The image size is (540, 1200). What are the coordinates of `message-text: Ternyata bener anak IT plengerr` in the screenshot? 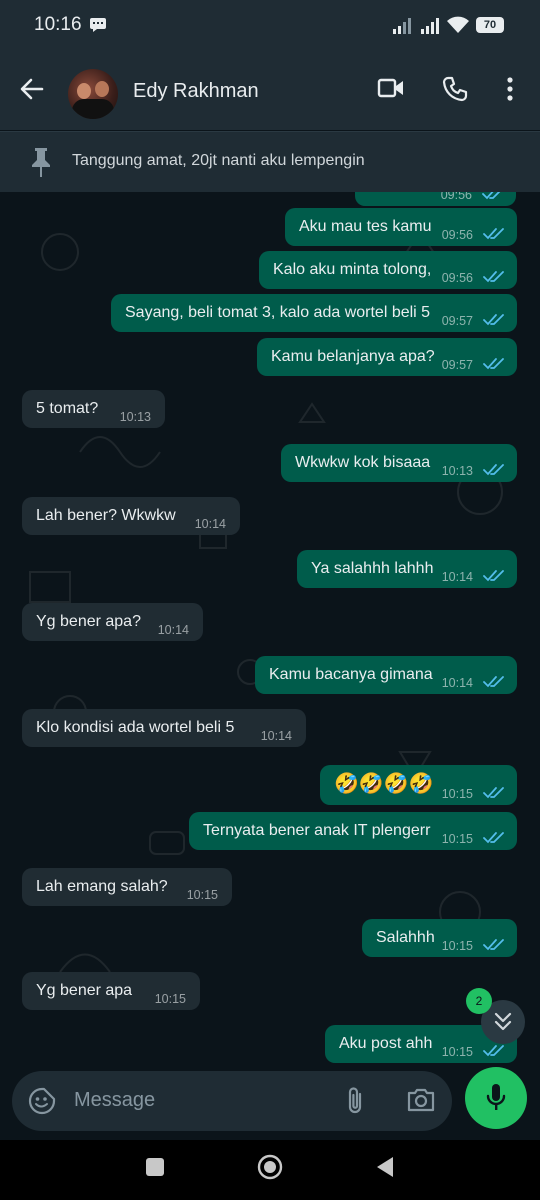 It's located at (317, 830).